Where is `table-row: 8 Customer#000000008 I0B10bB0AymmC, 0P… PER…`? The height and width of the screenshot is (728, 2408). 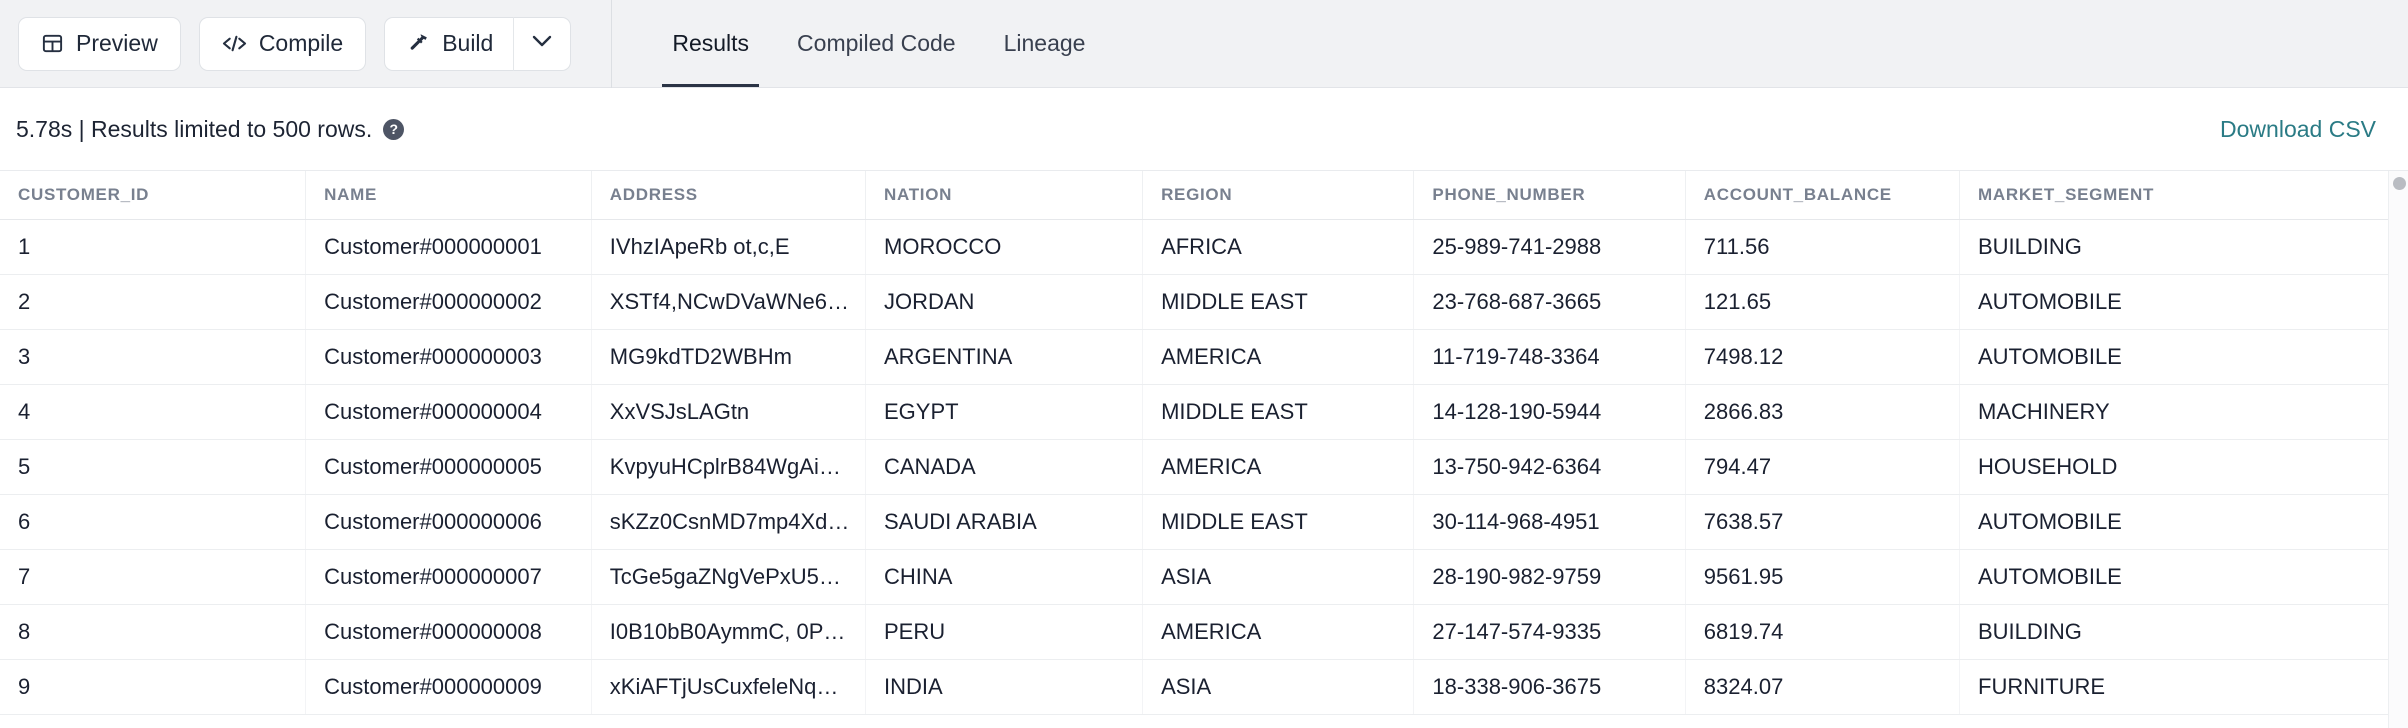 table-row: 8 Customer#000000008 I0B10bB0AymmC, 0P… PER… is located at coordinates (1194, 632).